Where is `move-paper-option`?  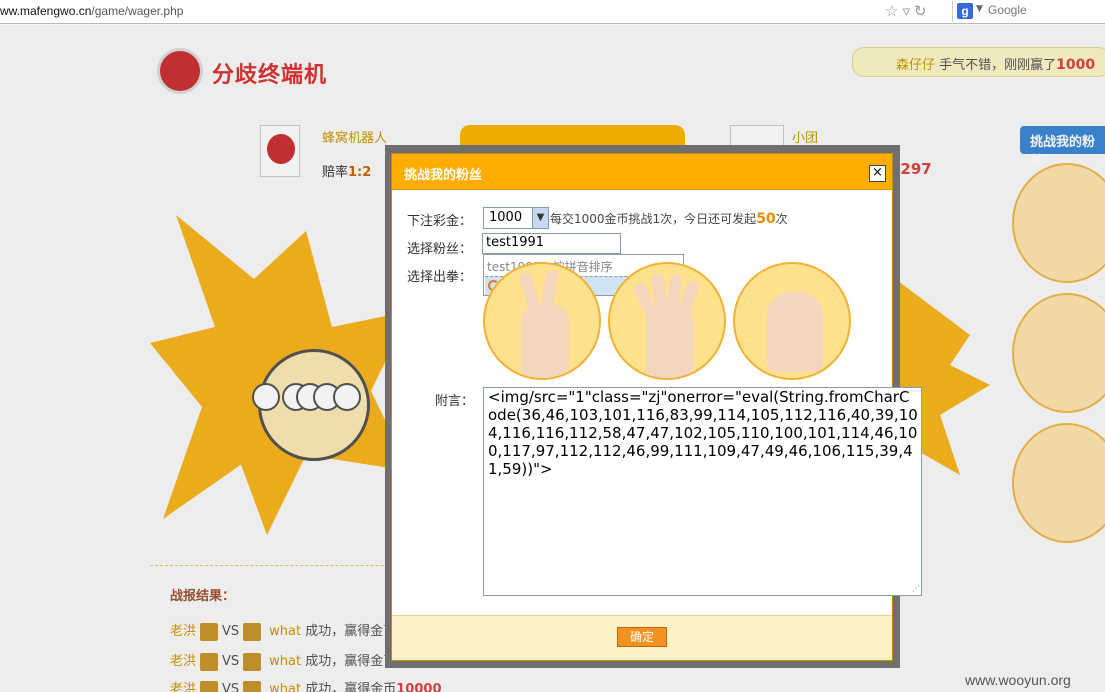
move-paper-option is located at coordinates (667, 321).